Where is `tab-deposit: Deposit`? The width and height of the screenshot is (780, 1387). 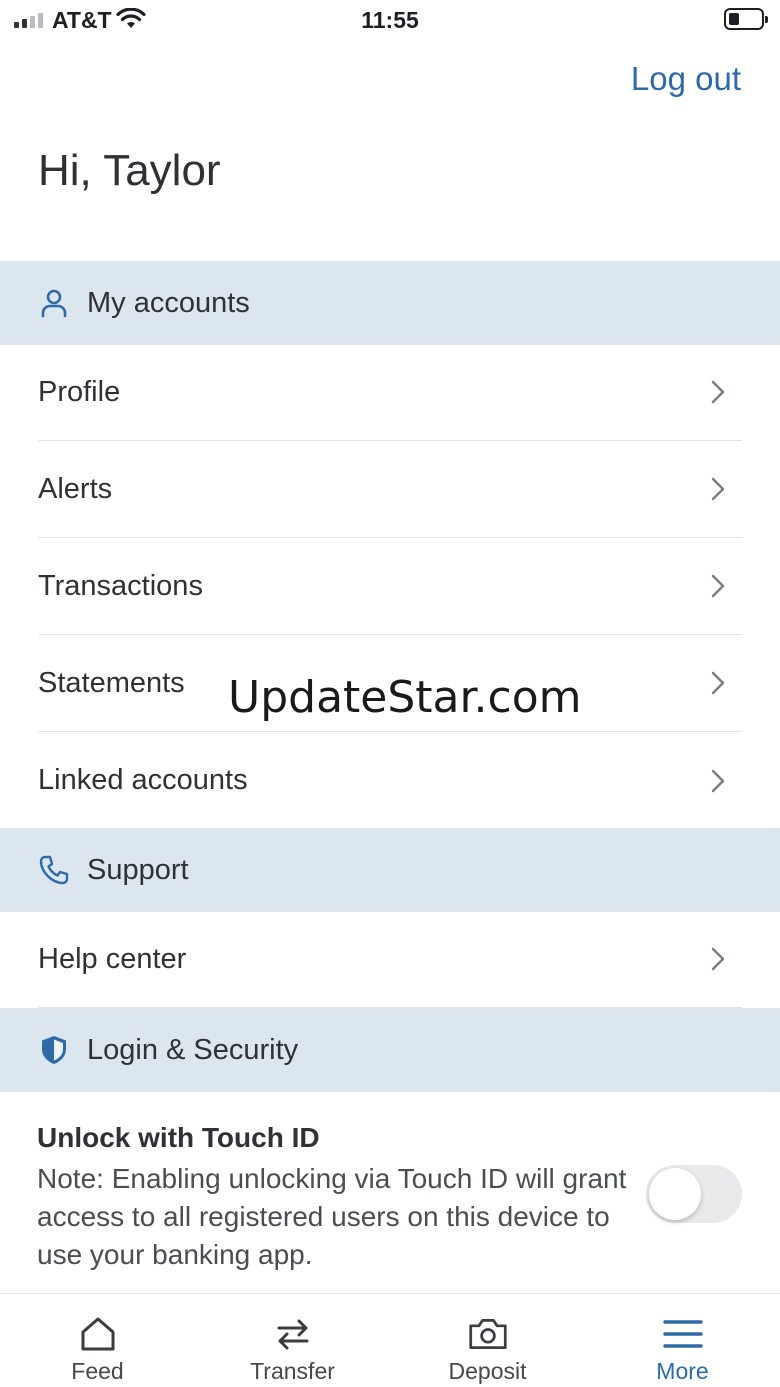 tab-deposit: Deposit is located at coordinates (487, 1340).